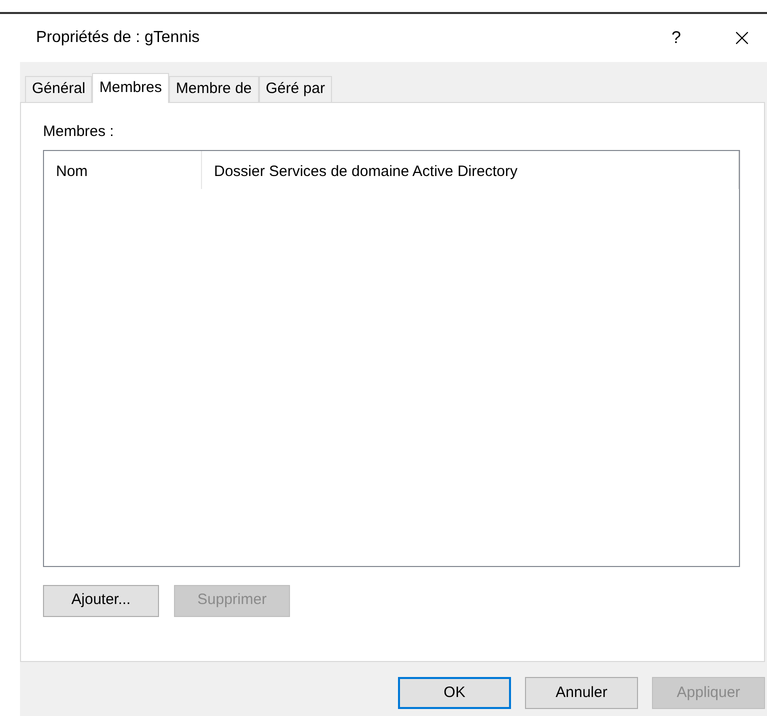 The width and height of the screenshot is (767, 716). Describe the element at coordinates (470, 169) in the screenshot. I see `column-header: Dossier Services de domaine Active Directory` at that location.